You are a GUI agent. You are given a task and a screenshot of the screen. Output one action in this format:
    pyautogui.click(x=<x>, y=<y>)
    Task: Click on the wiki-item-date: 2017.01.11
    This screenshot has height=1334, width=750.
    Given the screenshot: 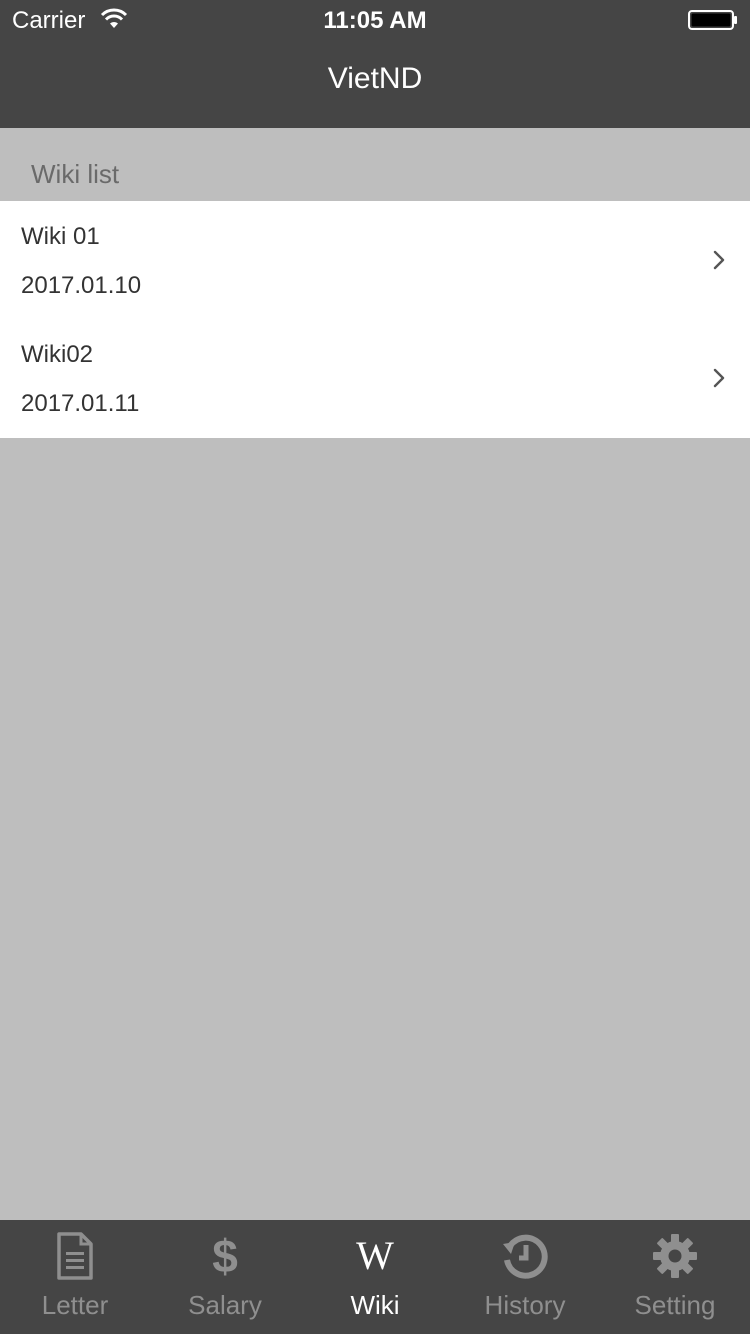 What is the action you would take?
    pyautogui.click(x=80, y=403)
    